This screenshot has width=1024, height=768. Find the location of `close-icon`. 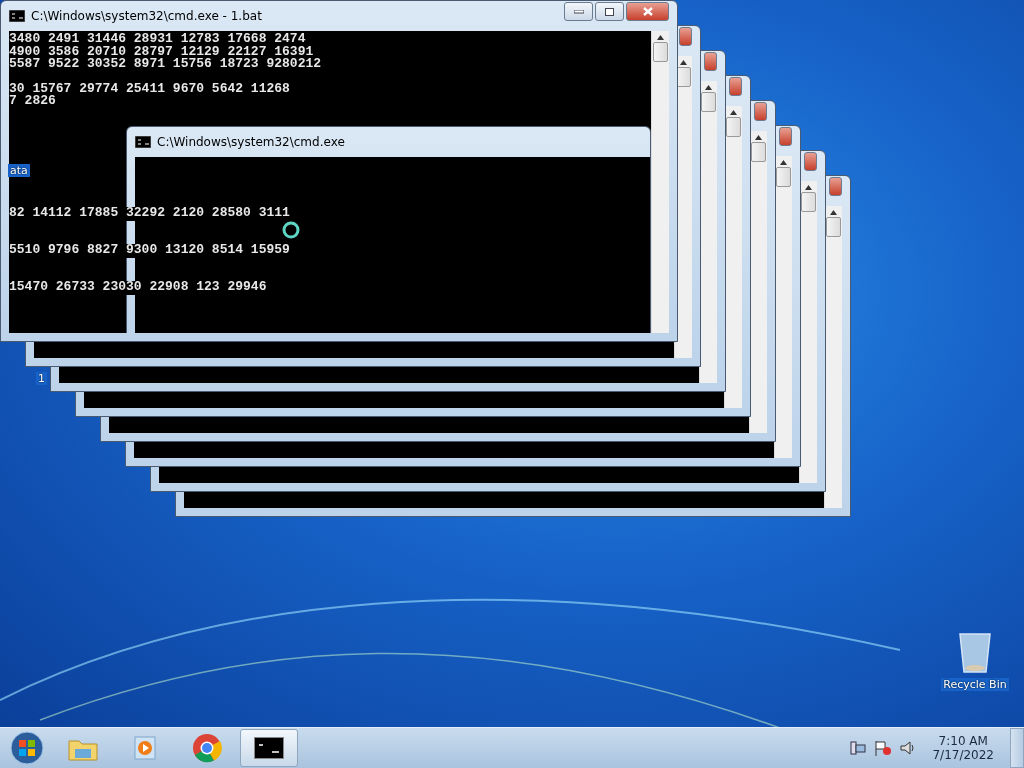

close-icon is located at coordinates (647, 11).